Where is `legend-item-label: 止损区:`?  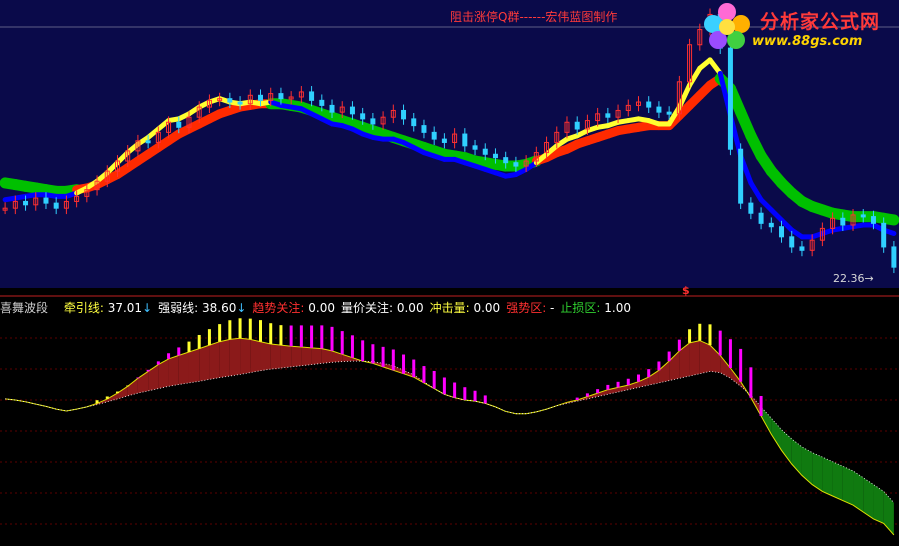 legend-item-label: 止损区: is located at coordinates (580, 308).